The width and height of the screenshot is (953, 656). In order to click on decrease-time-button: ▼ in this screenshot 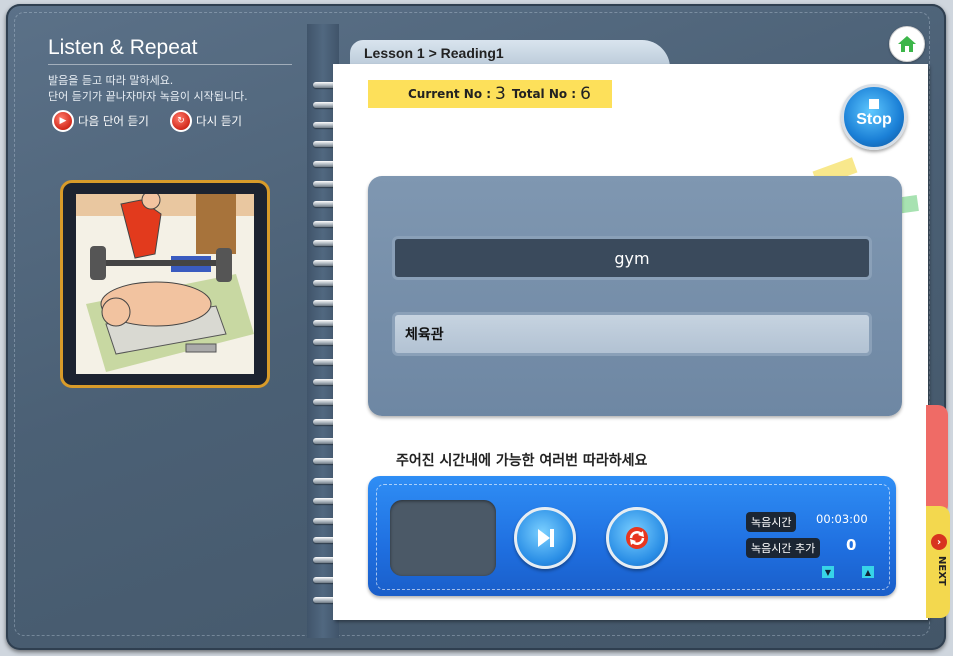, I will do `click(828, 572)`.